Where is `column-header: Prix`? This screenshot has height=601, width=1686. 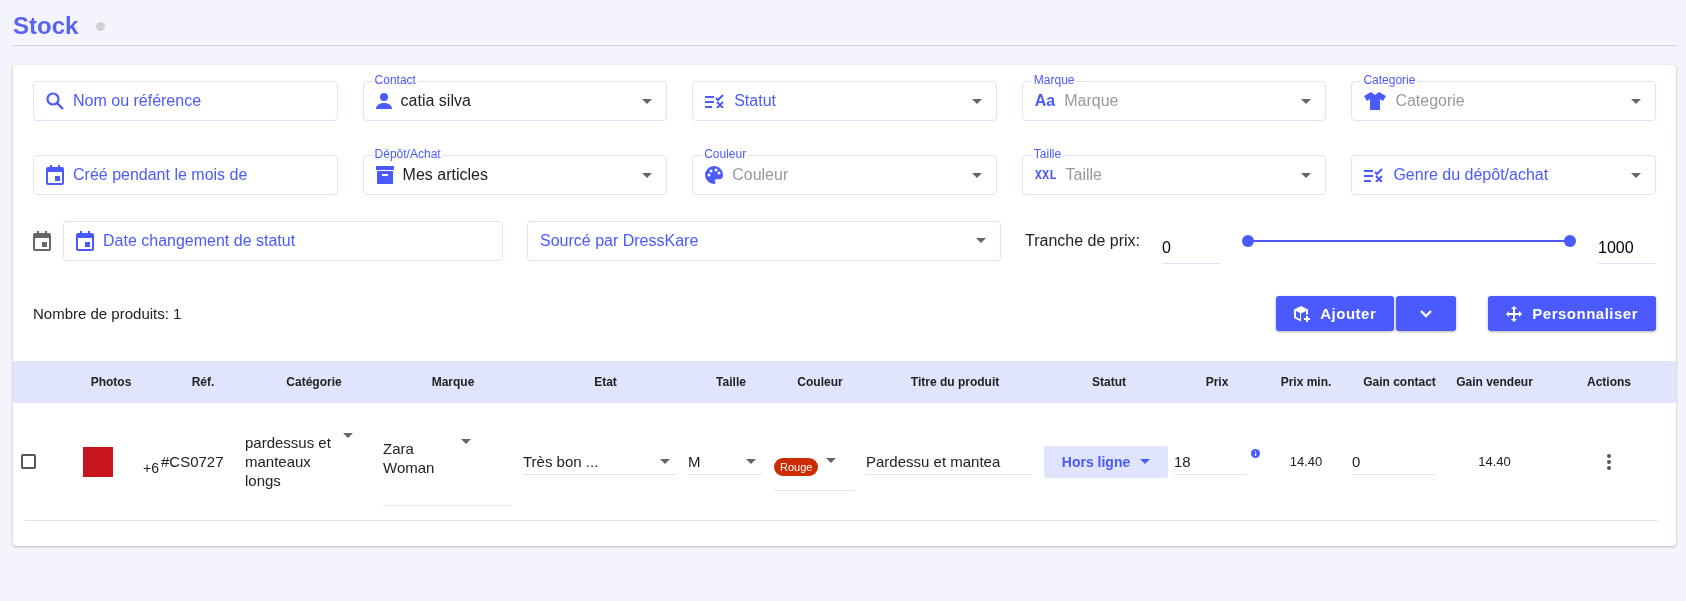
column-header: Prix is located at coordinates (1217, 382).